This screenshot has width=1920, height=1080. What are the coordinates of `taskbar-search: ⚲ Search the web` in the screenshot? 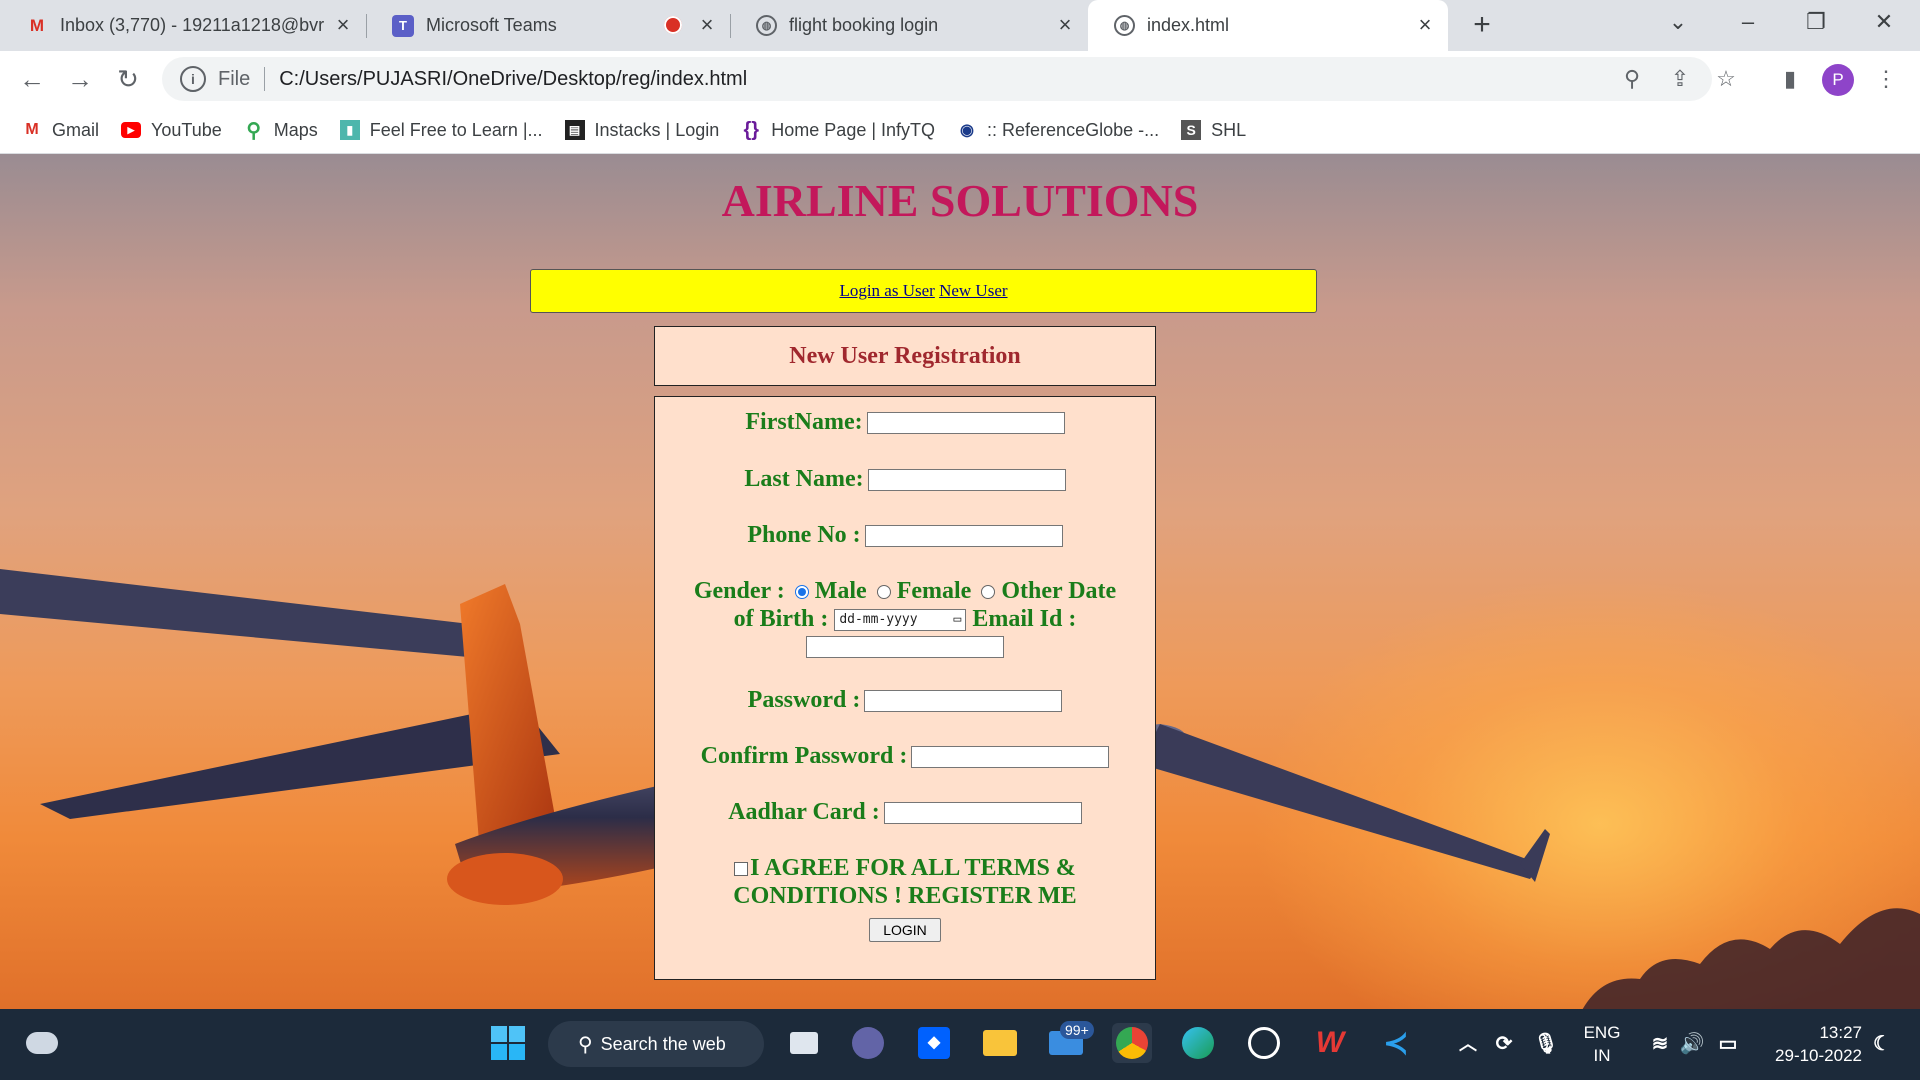 It's located at (656, 1044).